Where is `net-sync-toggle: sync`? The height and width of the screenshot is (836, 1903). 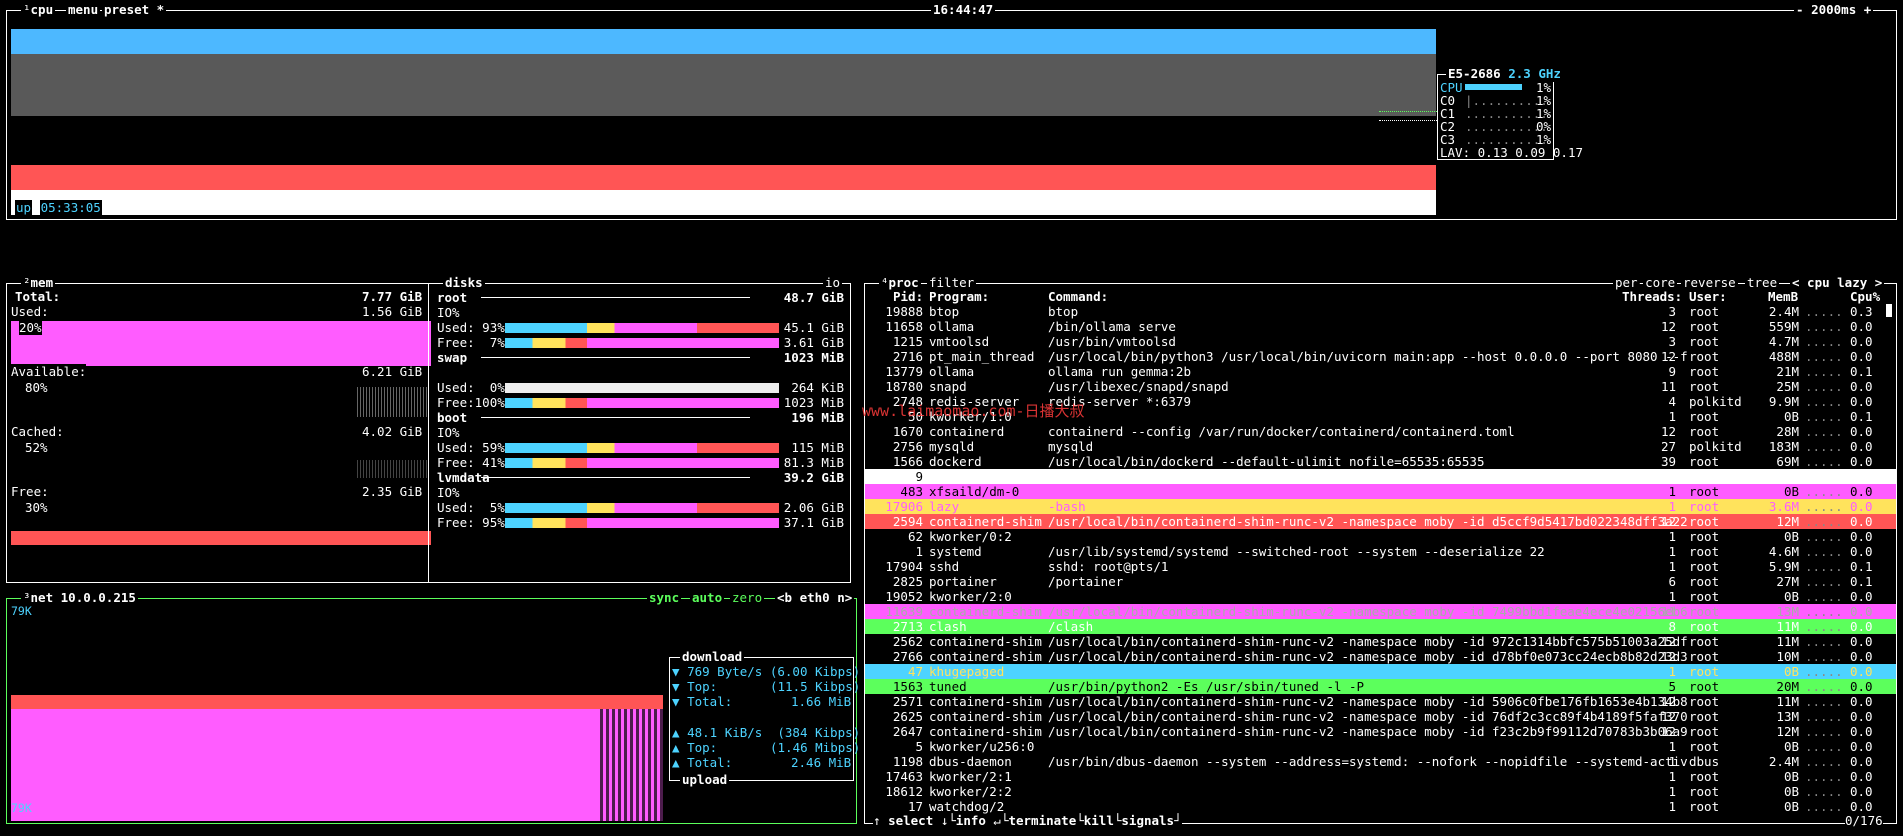 net-sync-toggle: sync is located at coordinates (664, 598).